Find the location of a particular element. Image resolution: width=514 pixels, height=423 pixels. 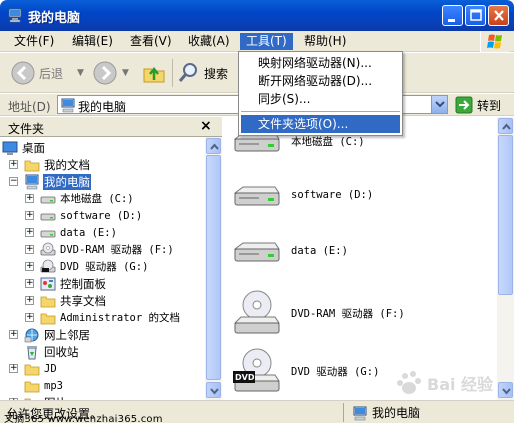

back-arrow-icon is located at coordinates (23, 73).